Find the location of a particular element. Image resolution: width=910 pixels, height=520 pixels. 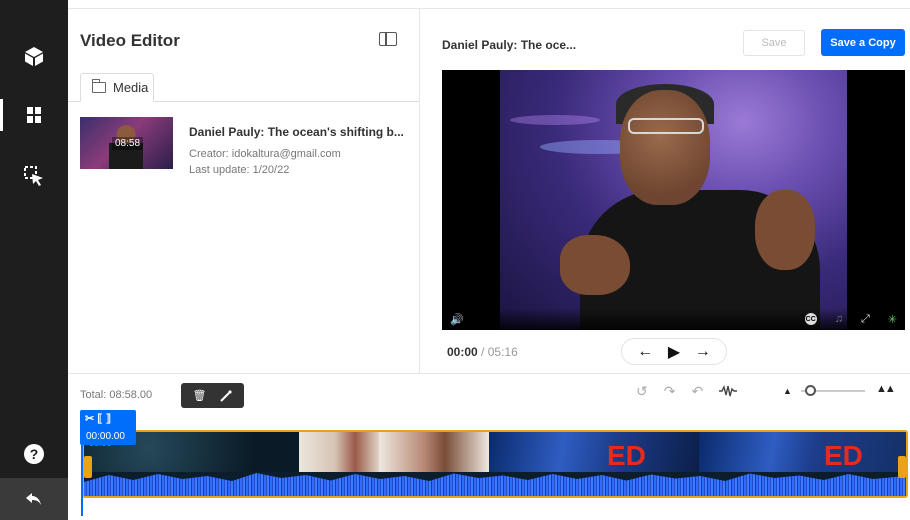

play-icon: ▶ is located at coordinates (674, 352).